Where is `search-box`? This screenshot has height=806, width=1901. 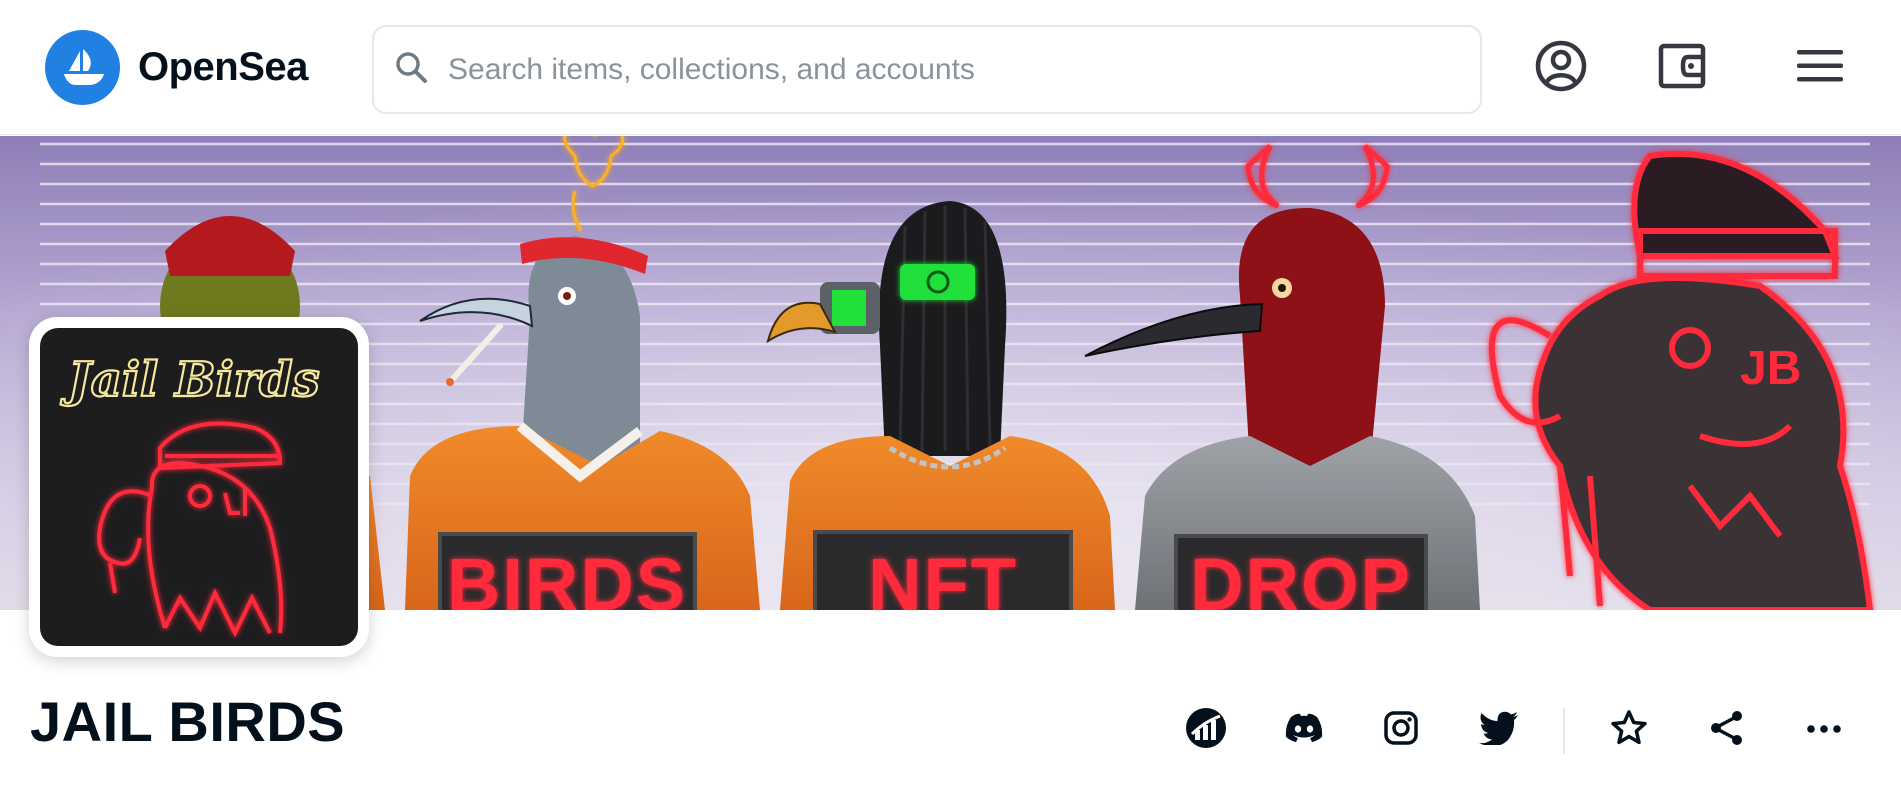
search-box is located at coordinates (927, 69).